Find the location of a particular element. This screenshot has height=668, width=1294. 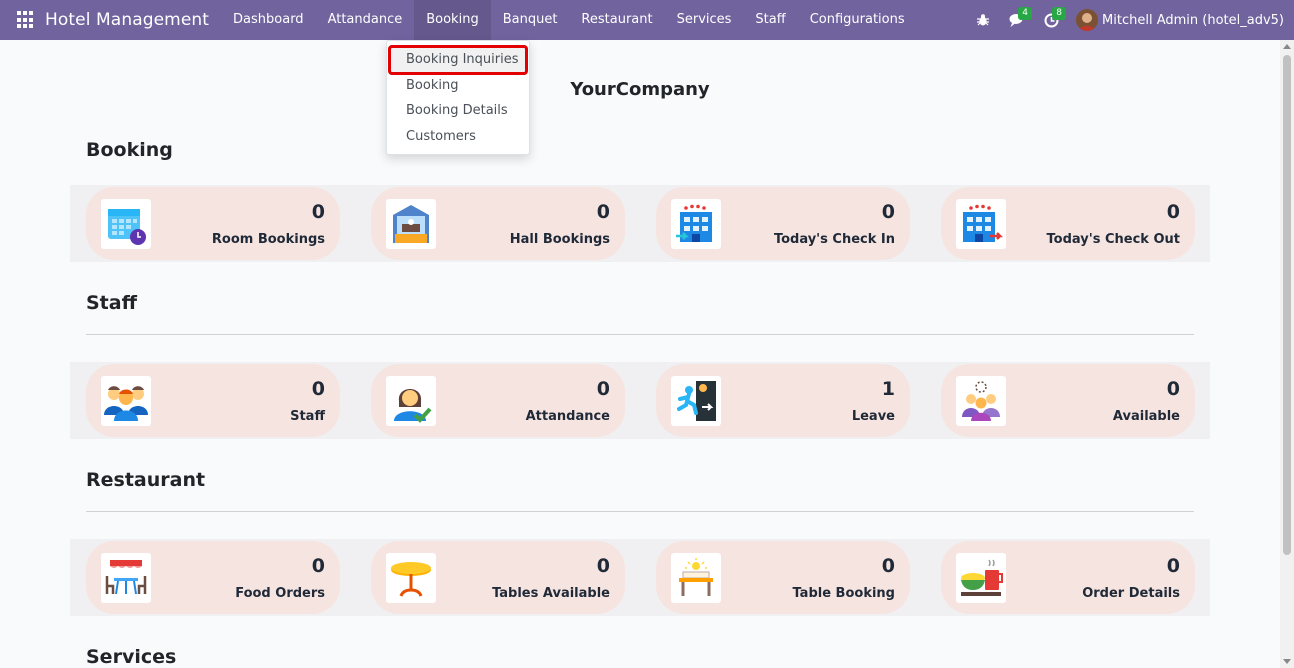

card-order-details: 0 Order Details is located at coordinates (1068, 577).